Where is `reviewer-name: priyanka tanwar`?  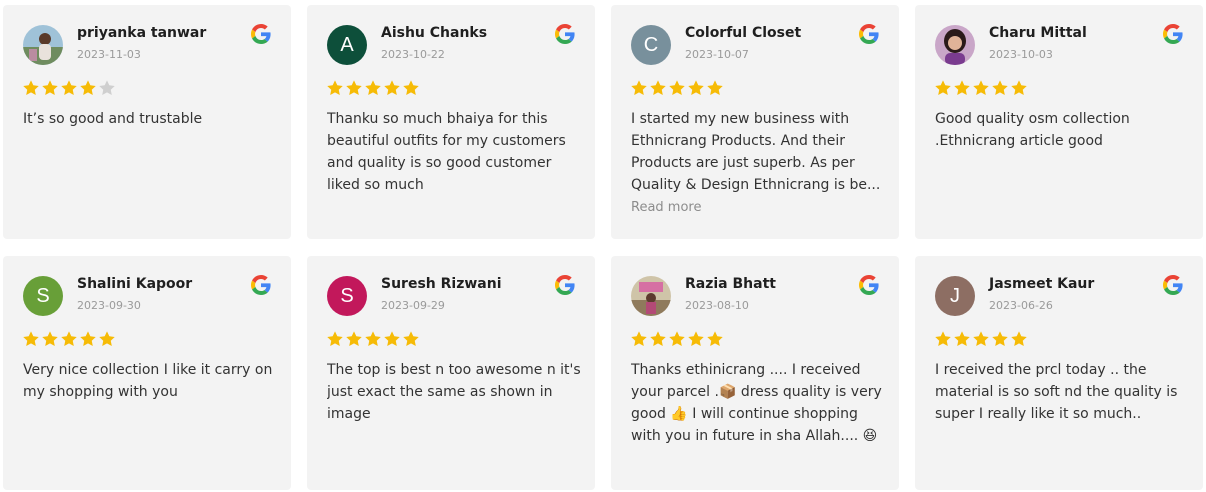 reviewer-name: priyanka tanwar is located at coordinates (142, 33).